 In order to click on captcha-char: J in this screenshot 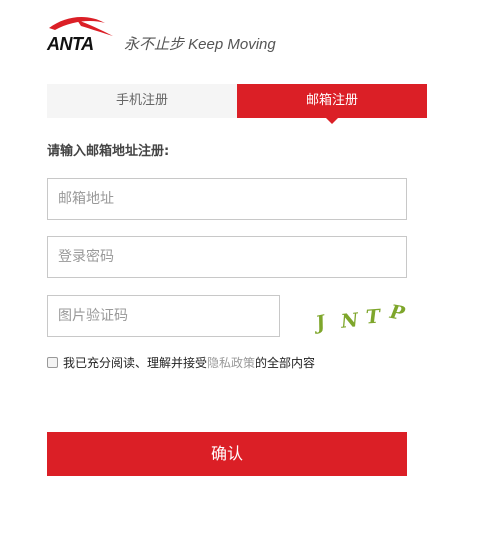, I will do `click(320, 323)`.